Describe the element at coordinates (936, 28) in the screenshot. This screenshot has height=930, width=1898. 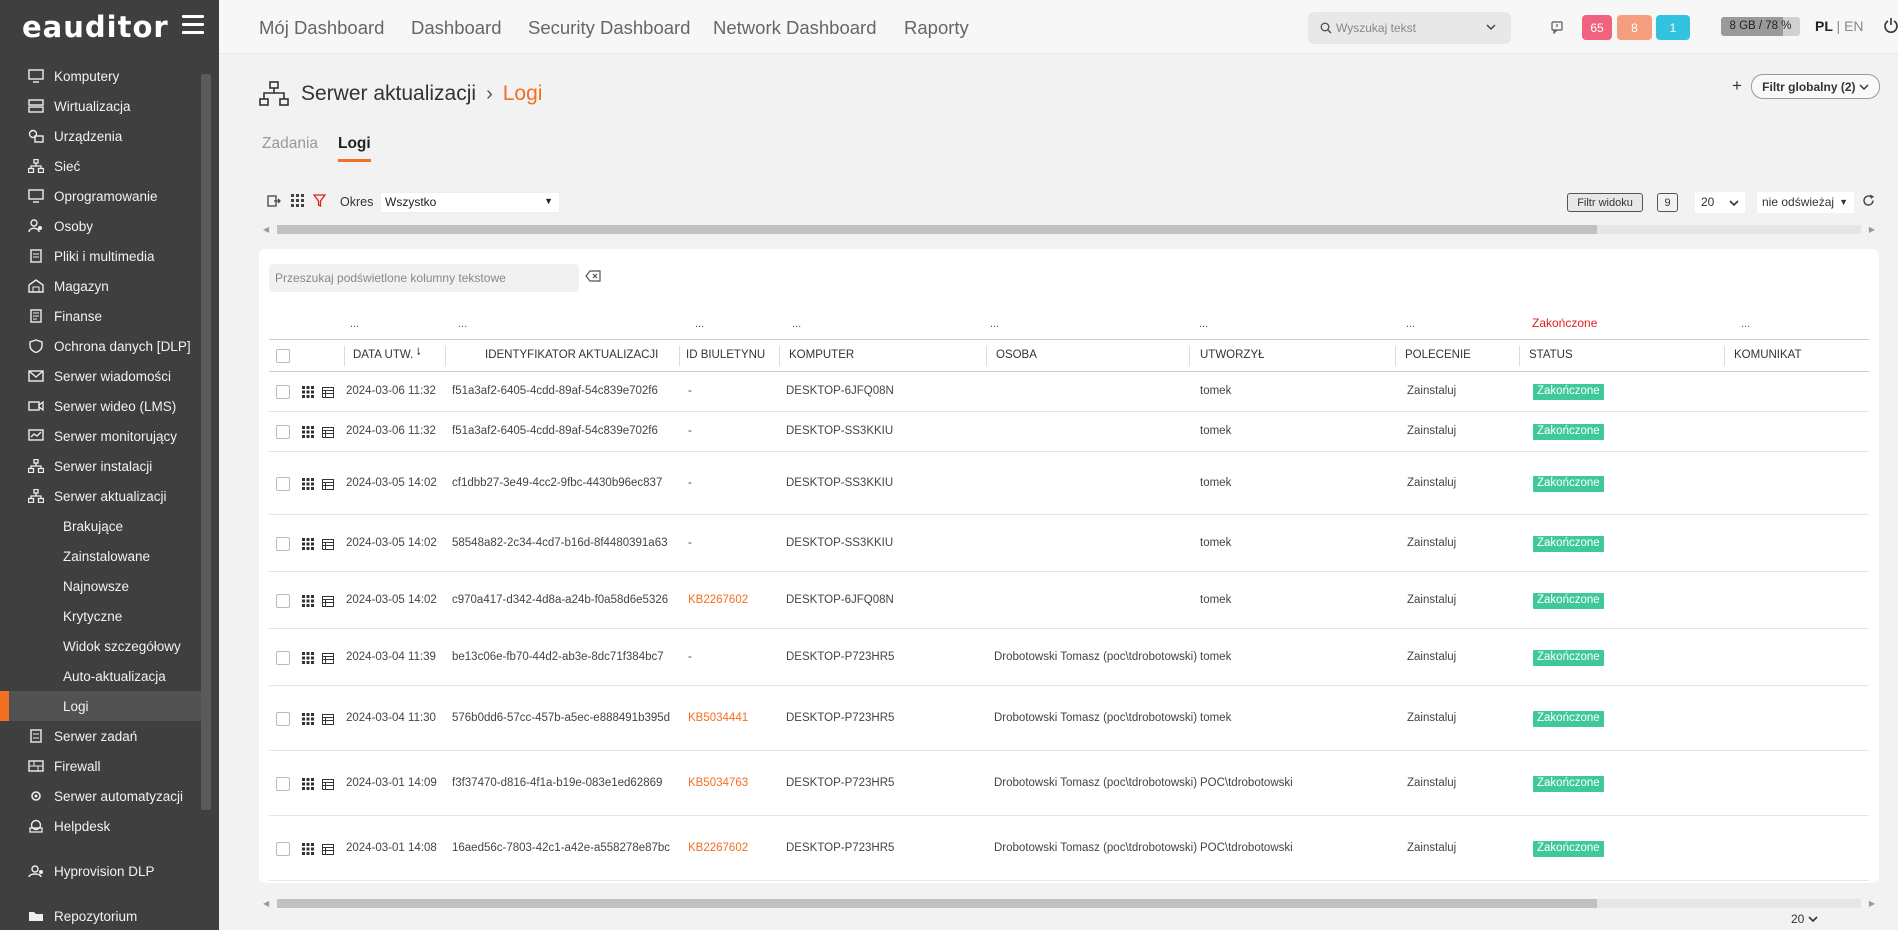
I see `nav-reports: Raporty` at that location.